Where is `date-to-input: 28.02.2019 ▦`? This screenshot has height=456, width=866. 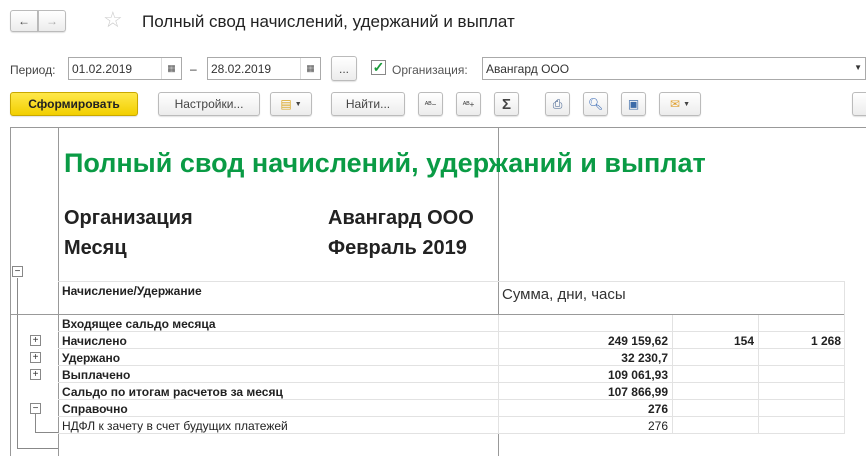
date-to-input: 28.02.2019 ▦ is located at coordinates (264, 68).